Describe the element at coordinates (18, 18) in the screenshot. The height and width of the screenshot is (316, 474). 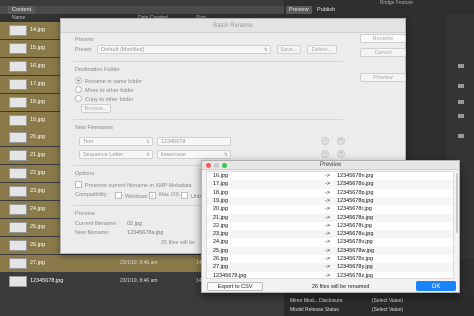
I see `column-name: Name` at that location.